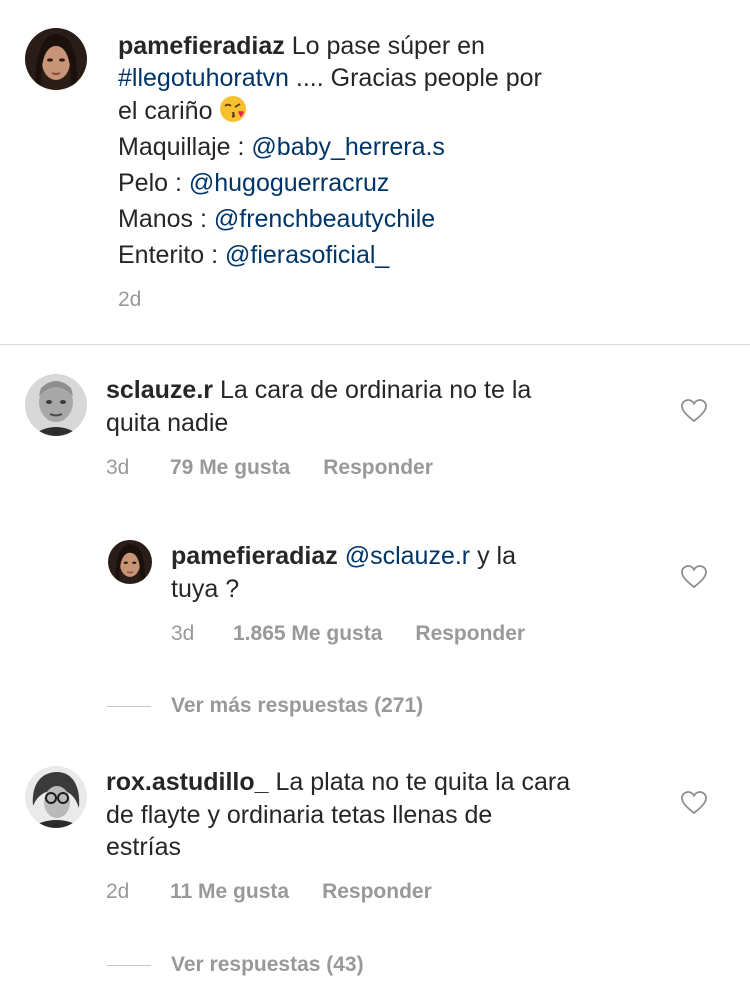  Describe the element at coordinates (254, 556) in the screenshot. I see `reply-username: pamefieradiaz` at that location.